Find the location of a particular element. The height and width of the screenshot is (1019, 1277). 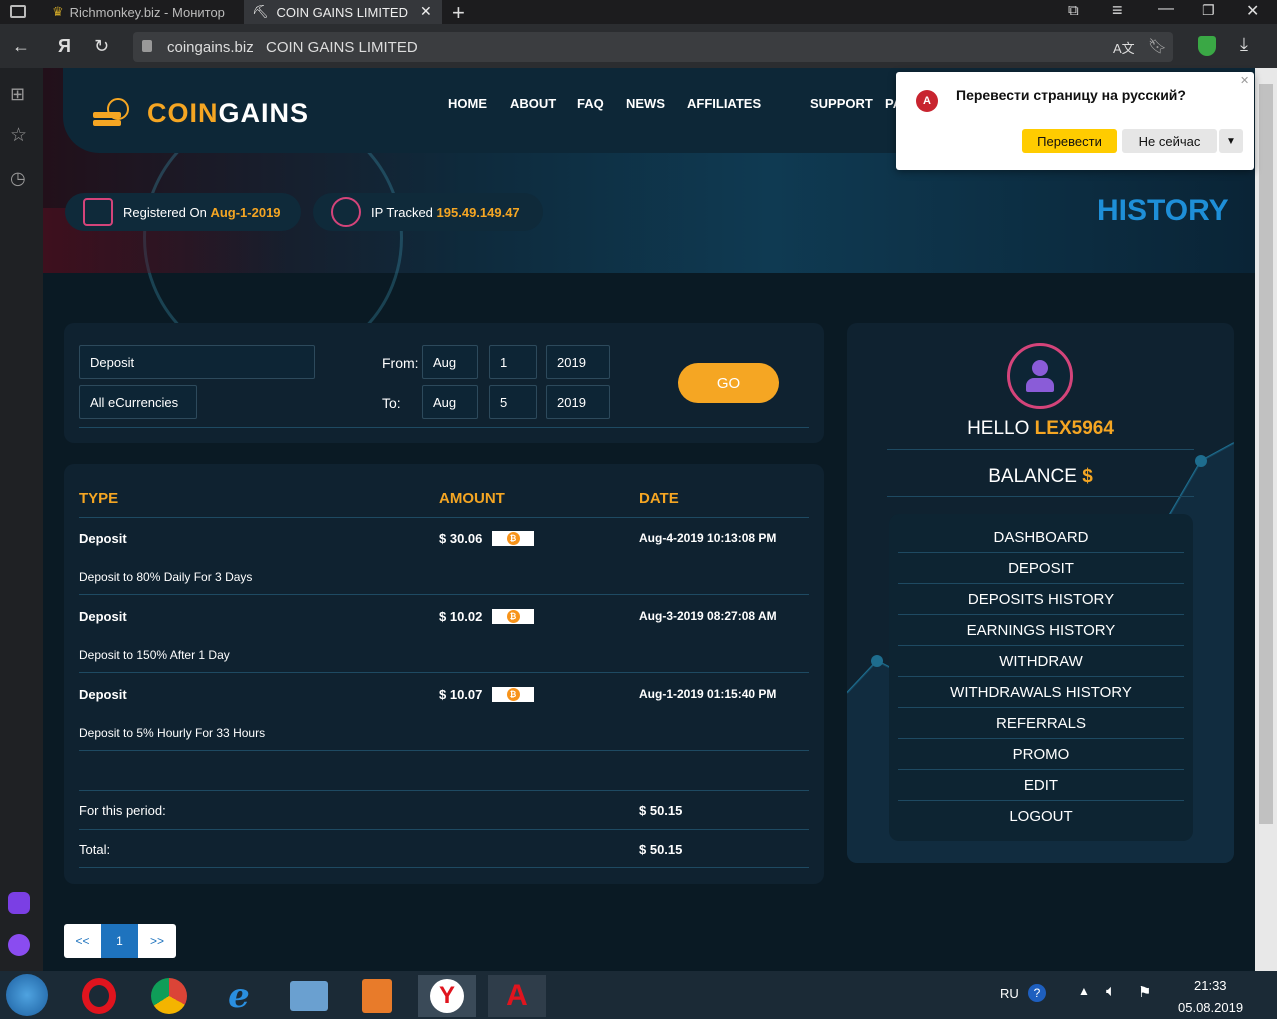

menu-dashboard: DASHBOARD is located at coordinates (1041, 537).